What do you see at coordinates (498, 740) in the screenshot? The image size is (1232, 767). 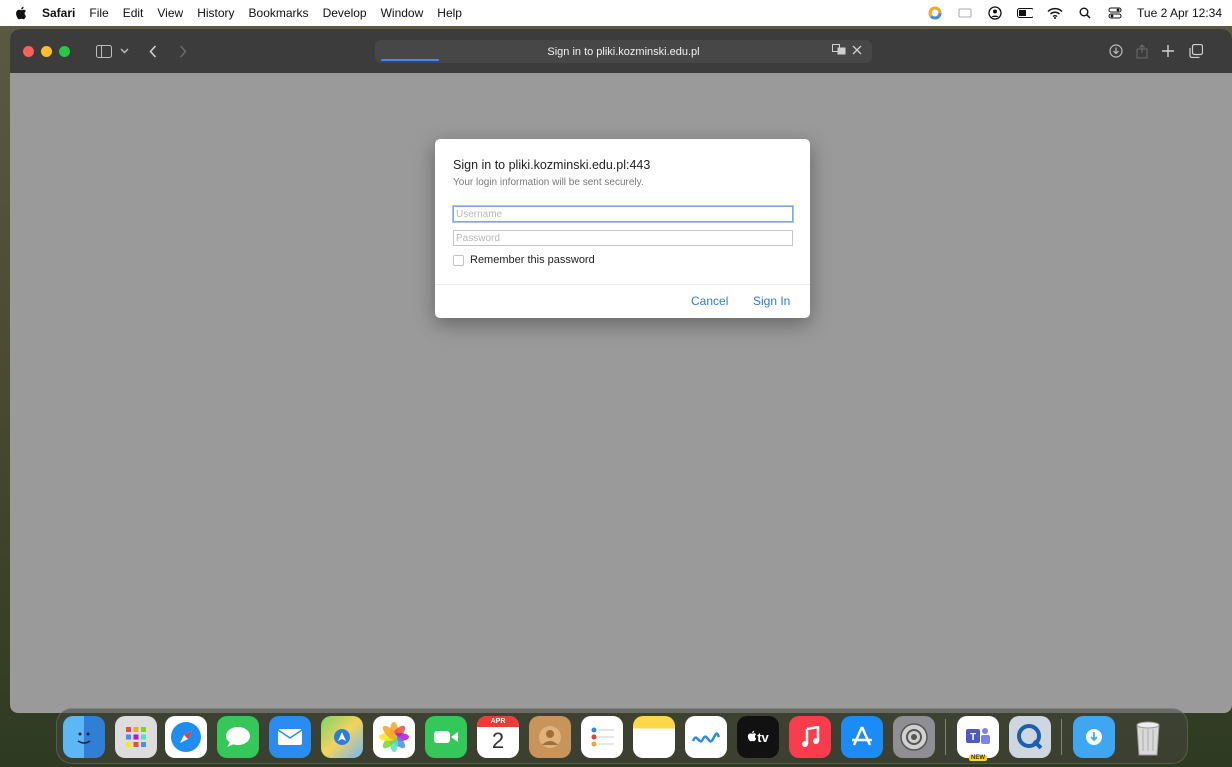 I see `calendar-day: 2` at bounding box center [498, 740].